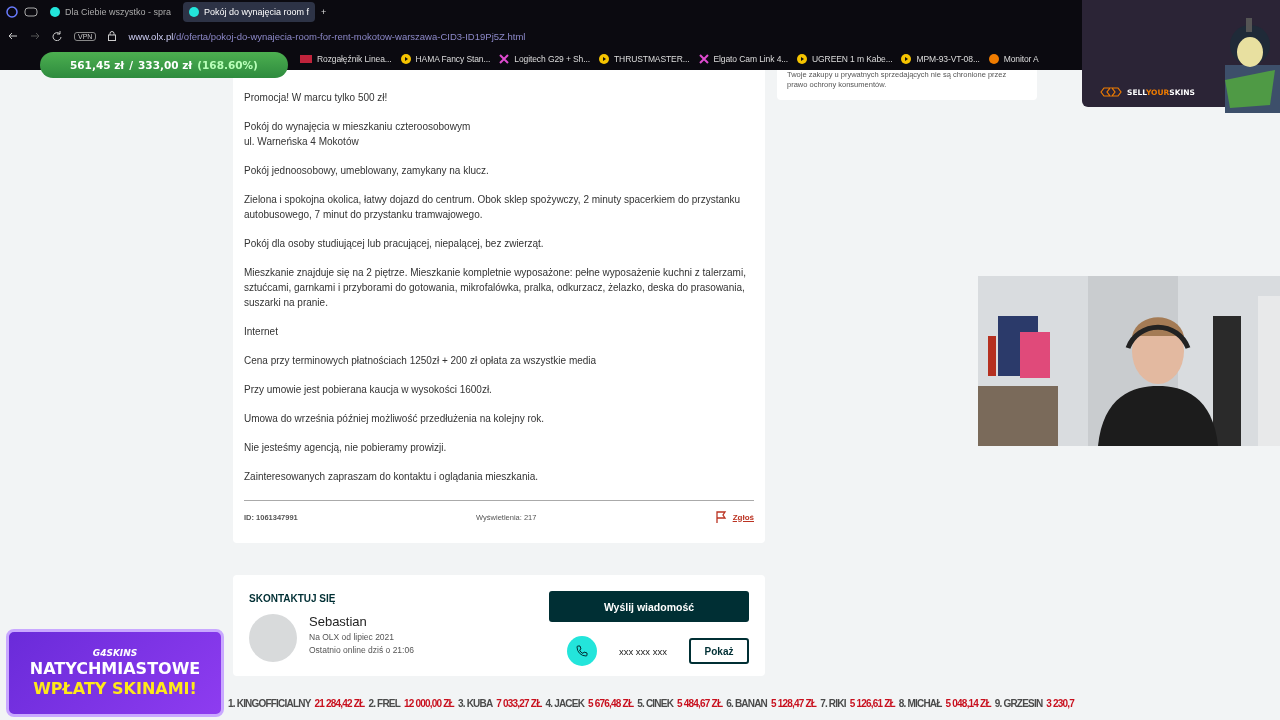 Image resolution: width=1280 pixels, height=720 pixels. I want to click on send-message-button: Wyślij wiadomość, so click(649, 606).